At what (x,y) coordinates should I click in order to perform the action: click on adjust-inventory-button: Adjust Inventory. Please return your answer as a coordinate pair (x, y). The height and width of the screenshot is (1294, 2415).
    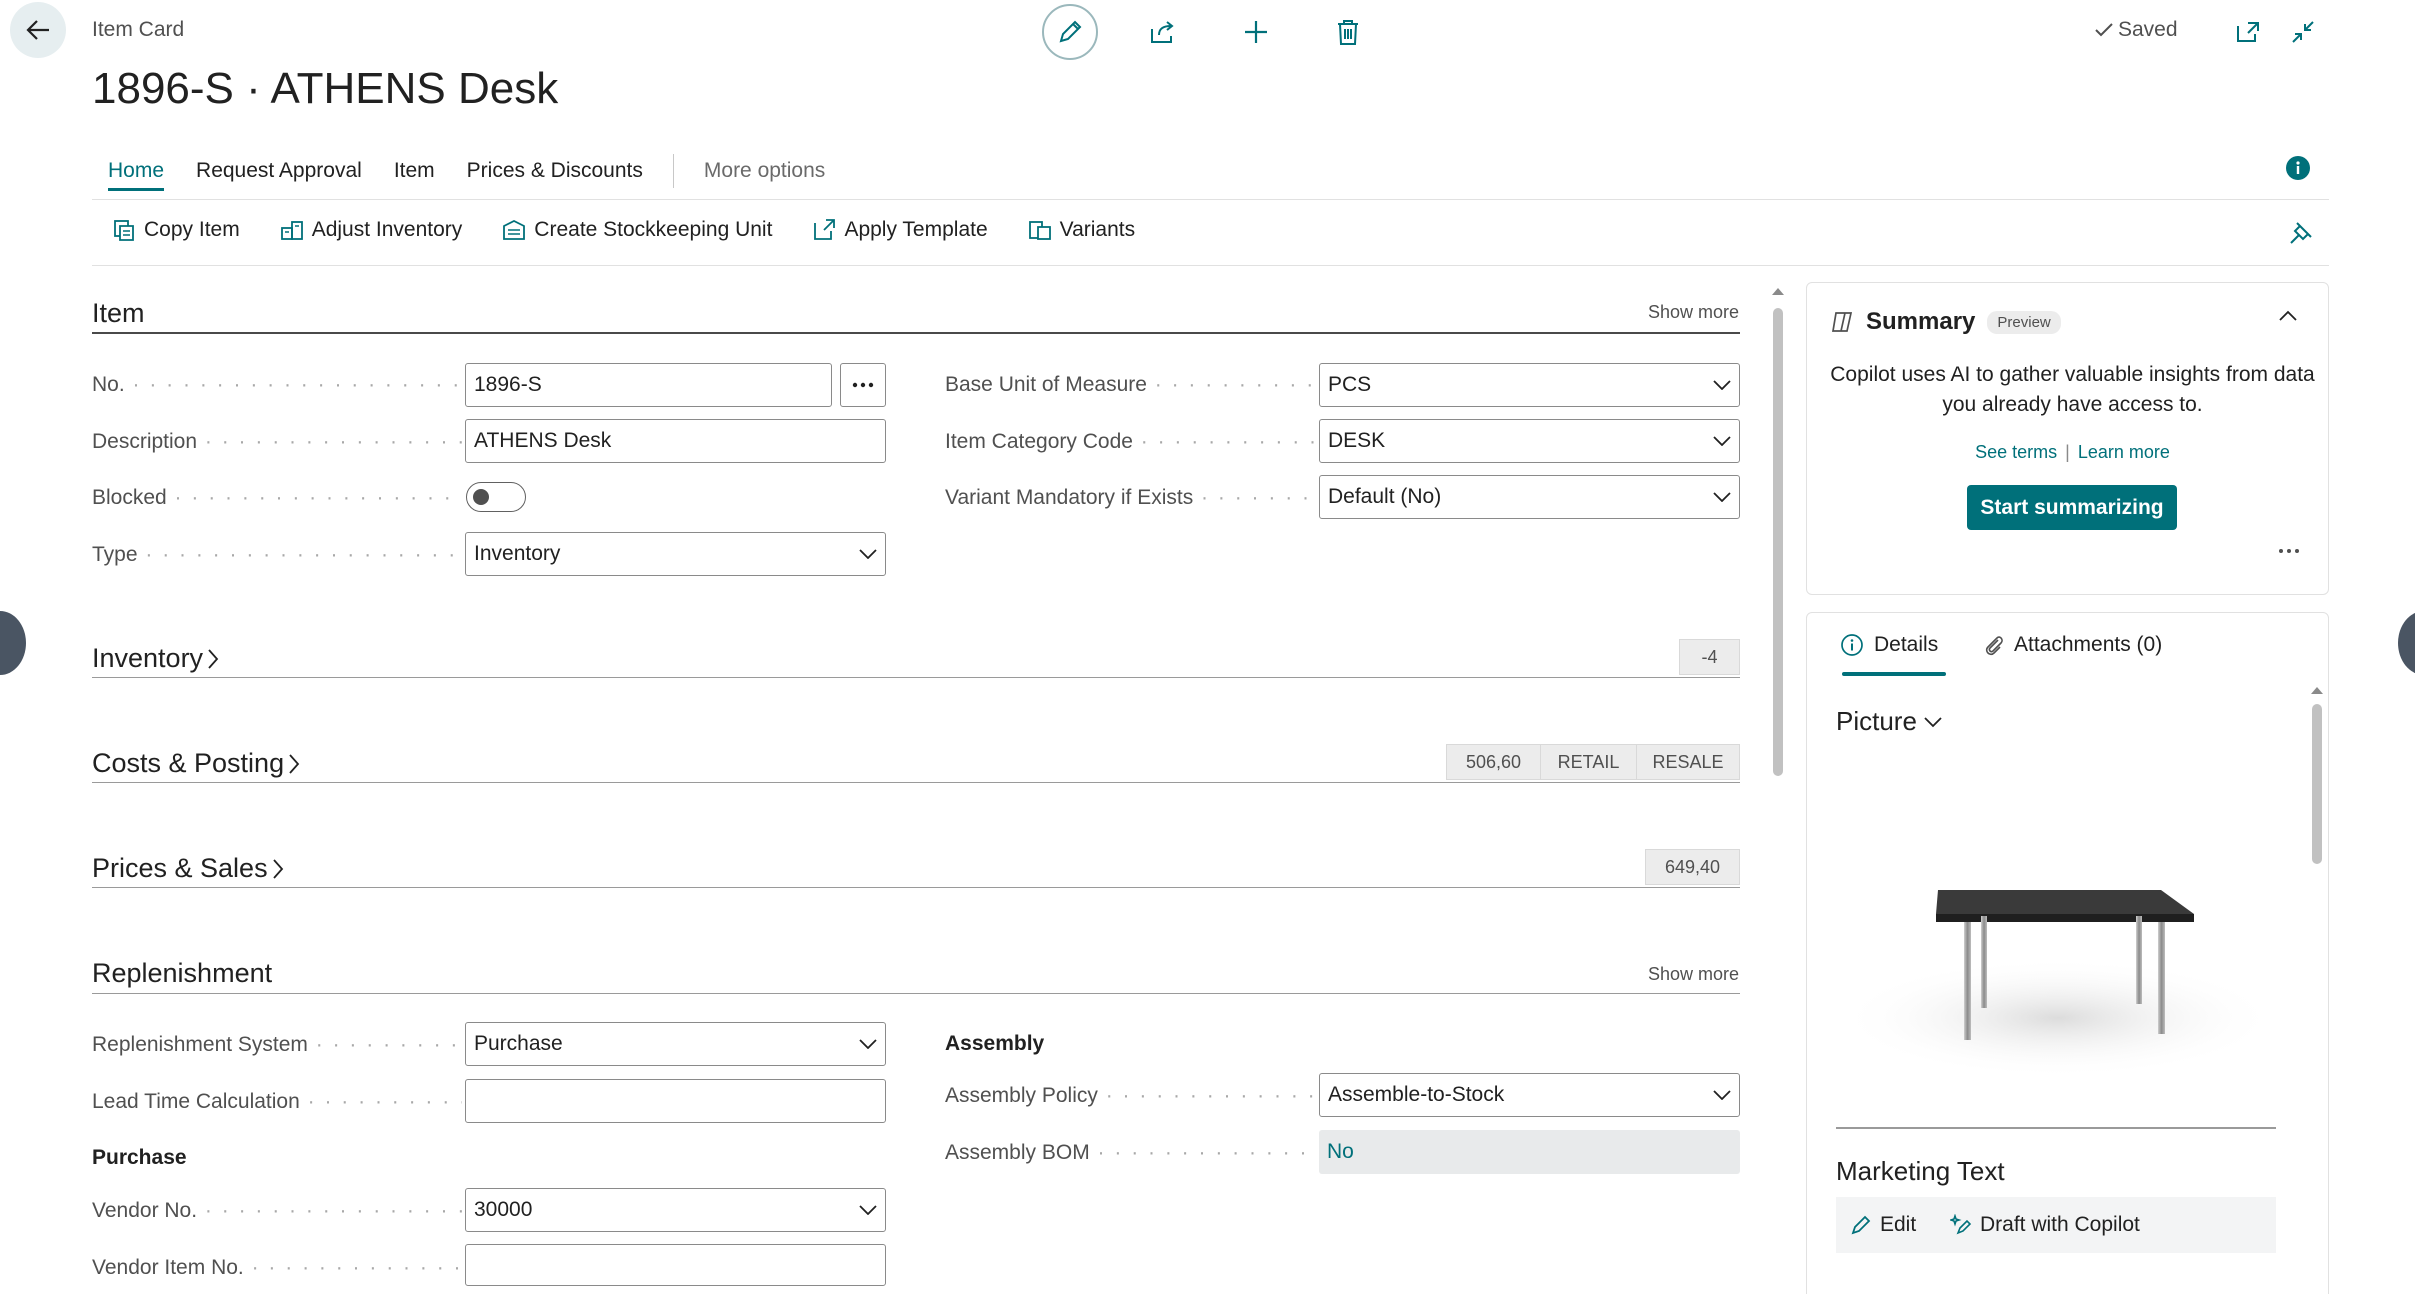
    Looking at the image, I should click on (371, 230).